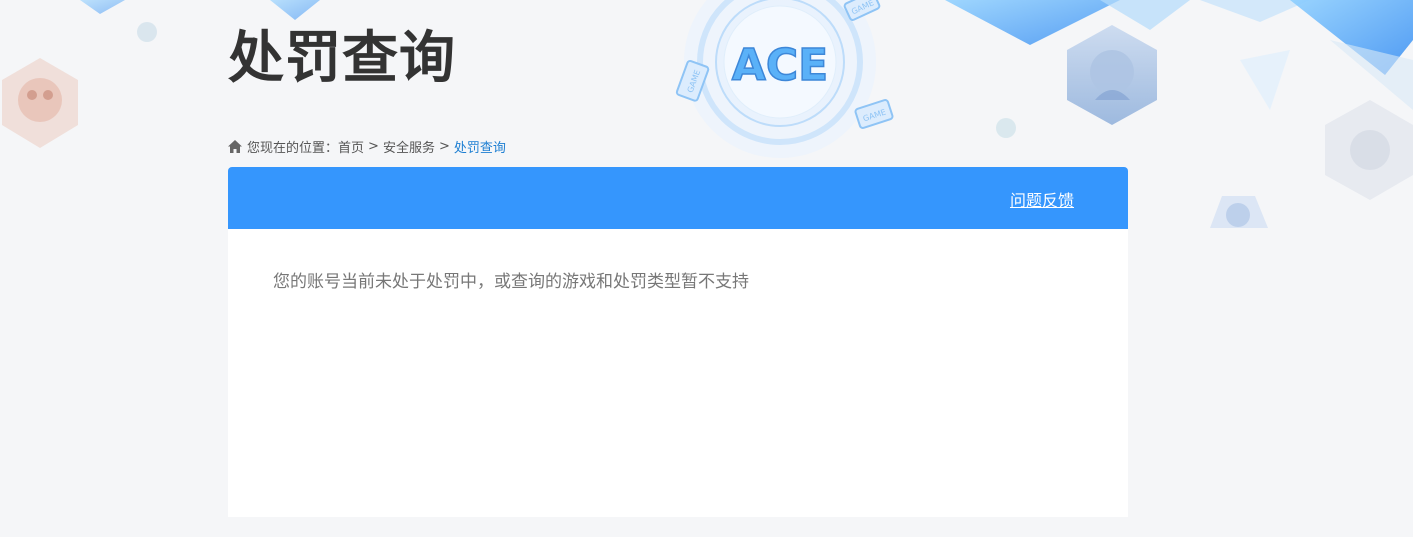 This screenshot has height=537, width=1413. I want to click on character-hexagon-far-right, so click(1369, 150).